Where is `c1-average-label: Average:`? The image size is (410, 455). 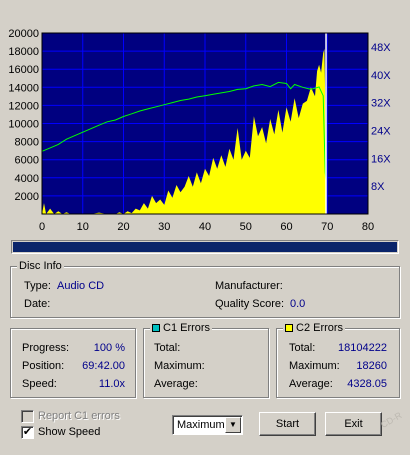 c1-average-label: Average: is located at coordinates (176, 384).